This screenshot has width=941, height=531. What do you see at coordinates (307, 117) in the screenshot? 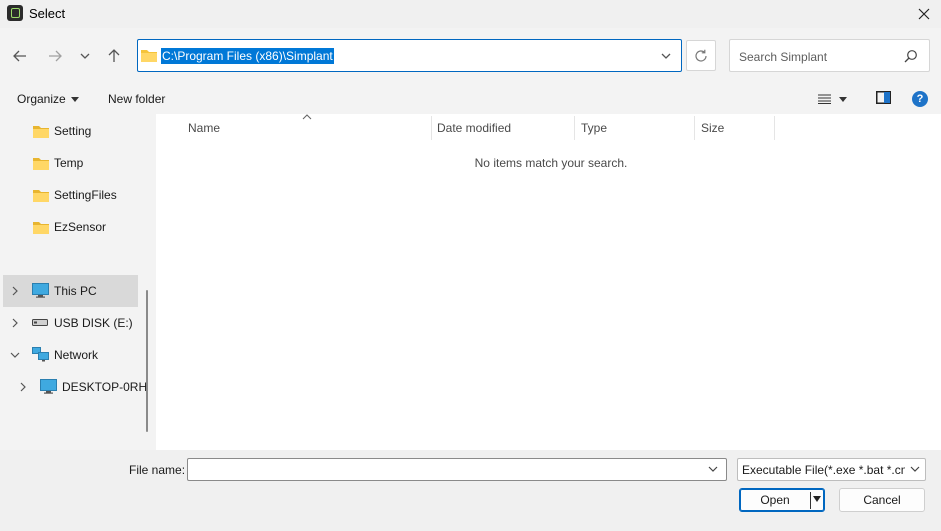
I see `sort-ascending-icon` at bounding box center [307, 117].